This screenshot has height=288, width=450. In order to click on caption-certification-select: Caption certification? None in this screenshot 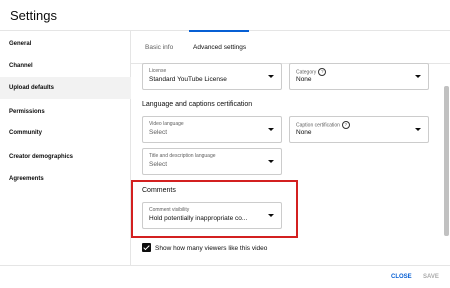, I will do `click(359, 129)`.